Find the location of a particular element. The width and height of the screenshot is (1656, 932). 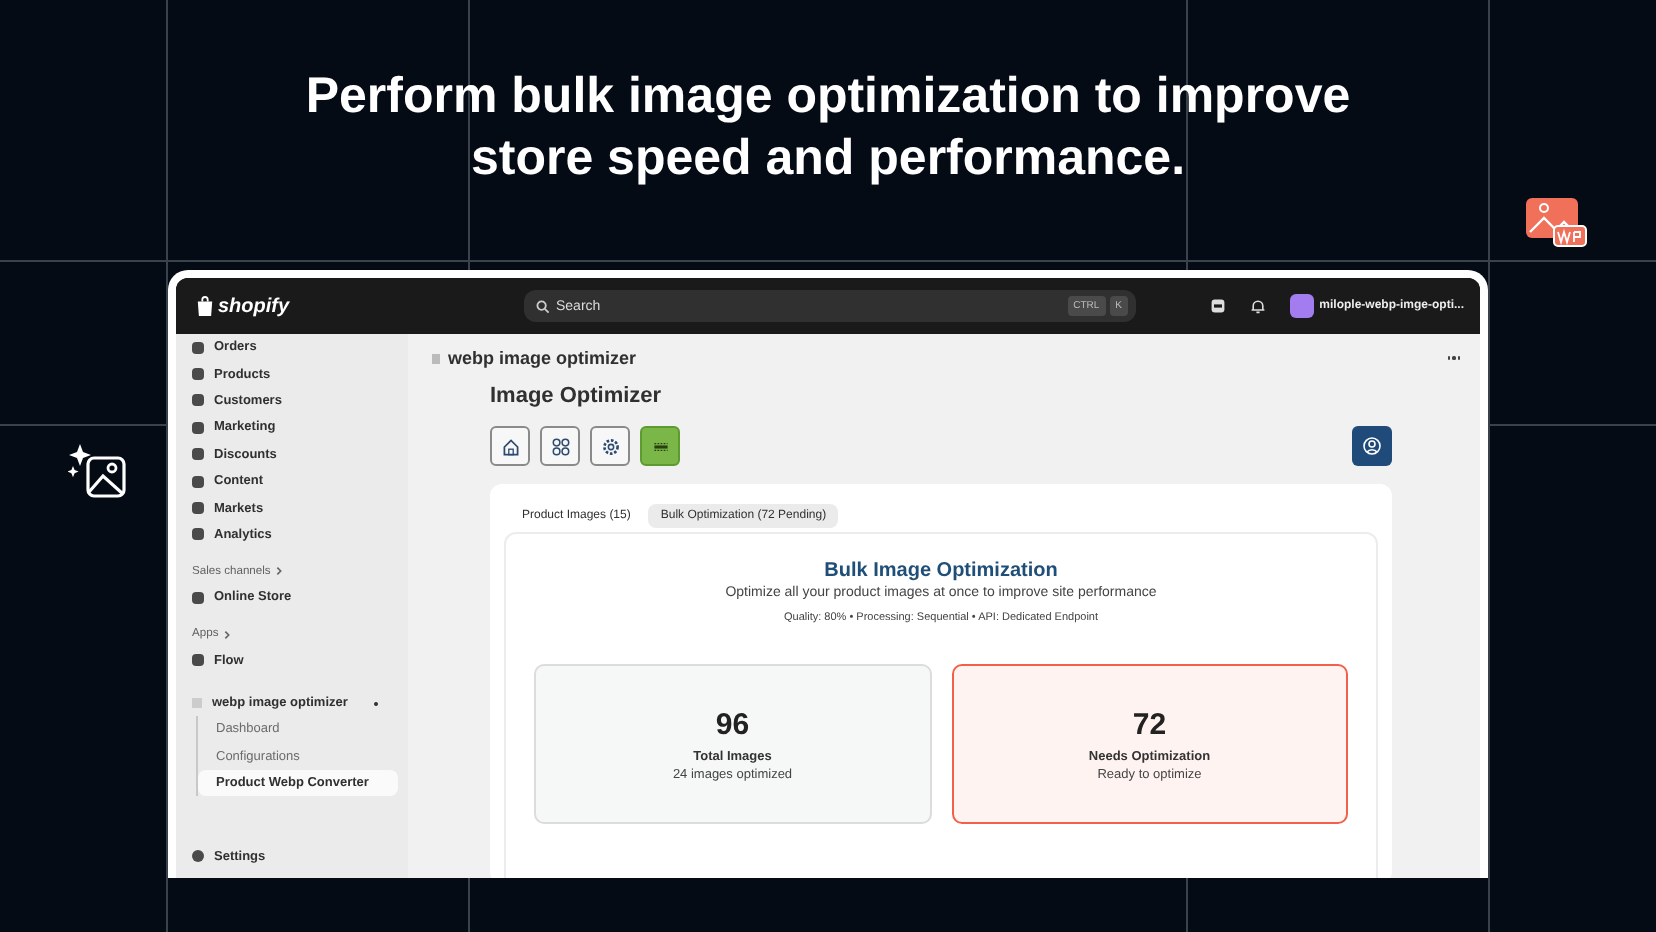

account-button is located at coordinates (1372, 446).